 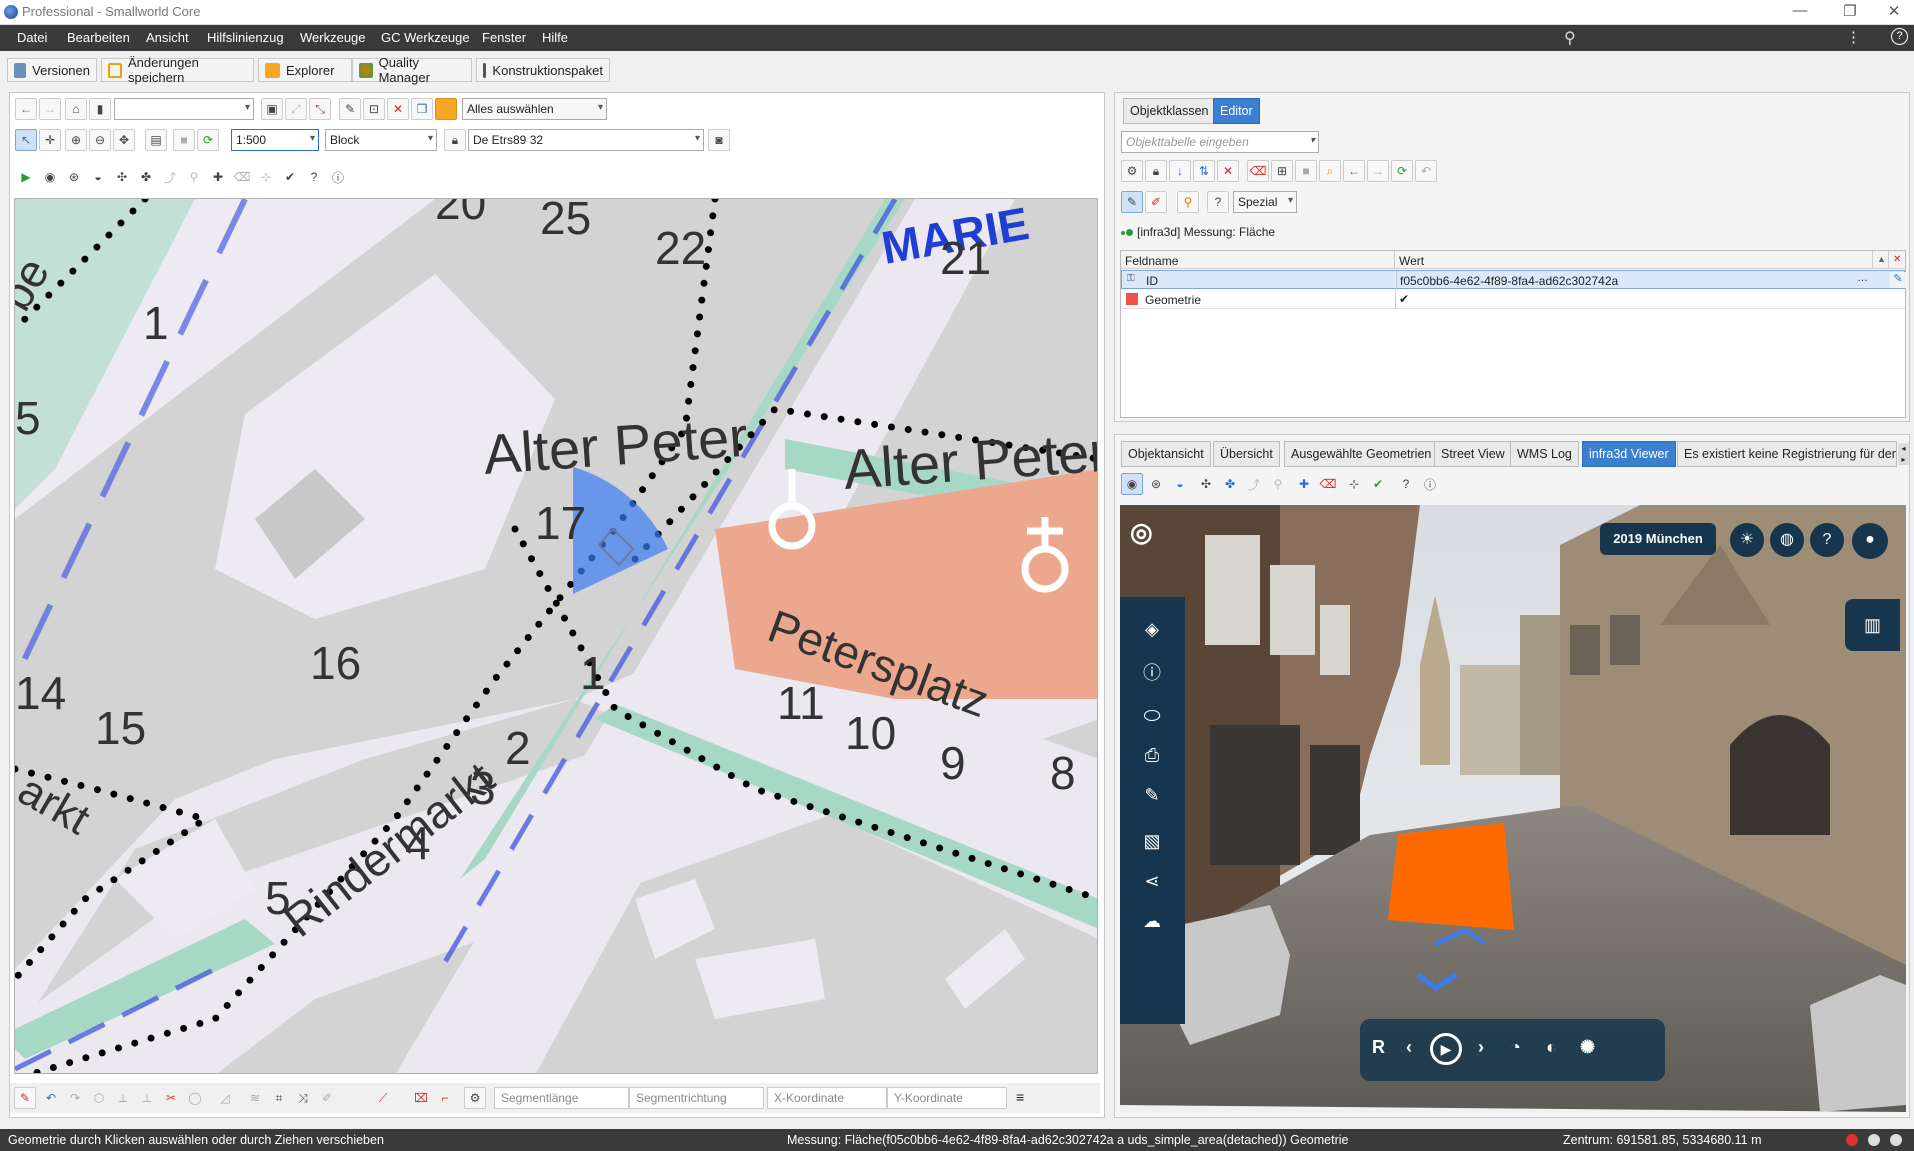 I want to click on menu-gc-werkzeuge: GC Werkzeuge, so click(x=425, y=37).